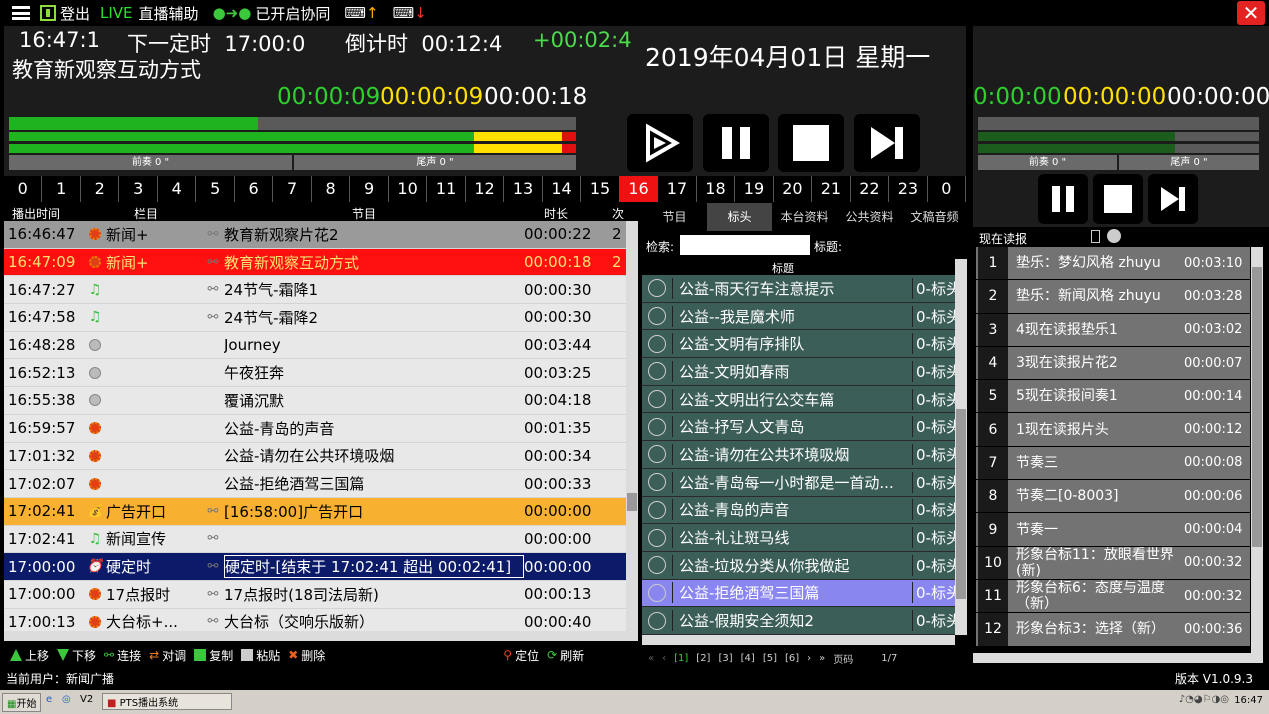  What do you see at coordinates (674, 217) in the screenshot?
I see `tab-0: 节目` at bounding box center [674, 217].